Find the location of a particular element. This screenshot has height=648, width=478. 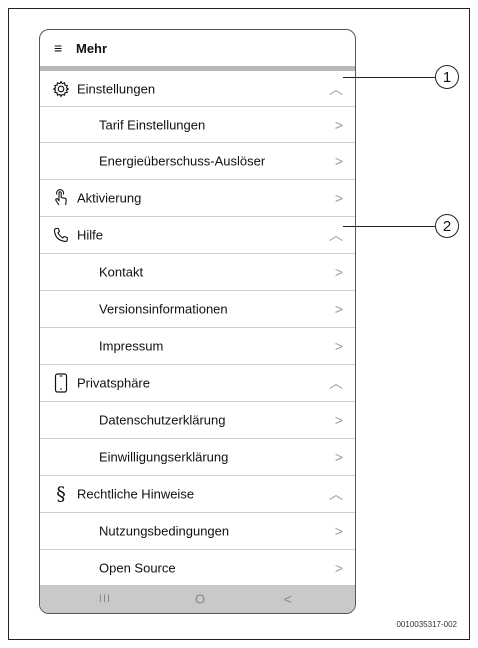

touch-icon is located at coordinates (61, 198).